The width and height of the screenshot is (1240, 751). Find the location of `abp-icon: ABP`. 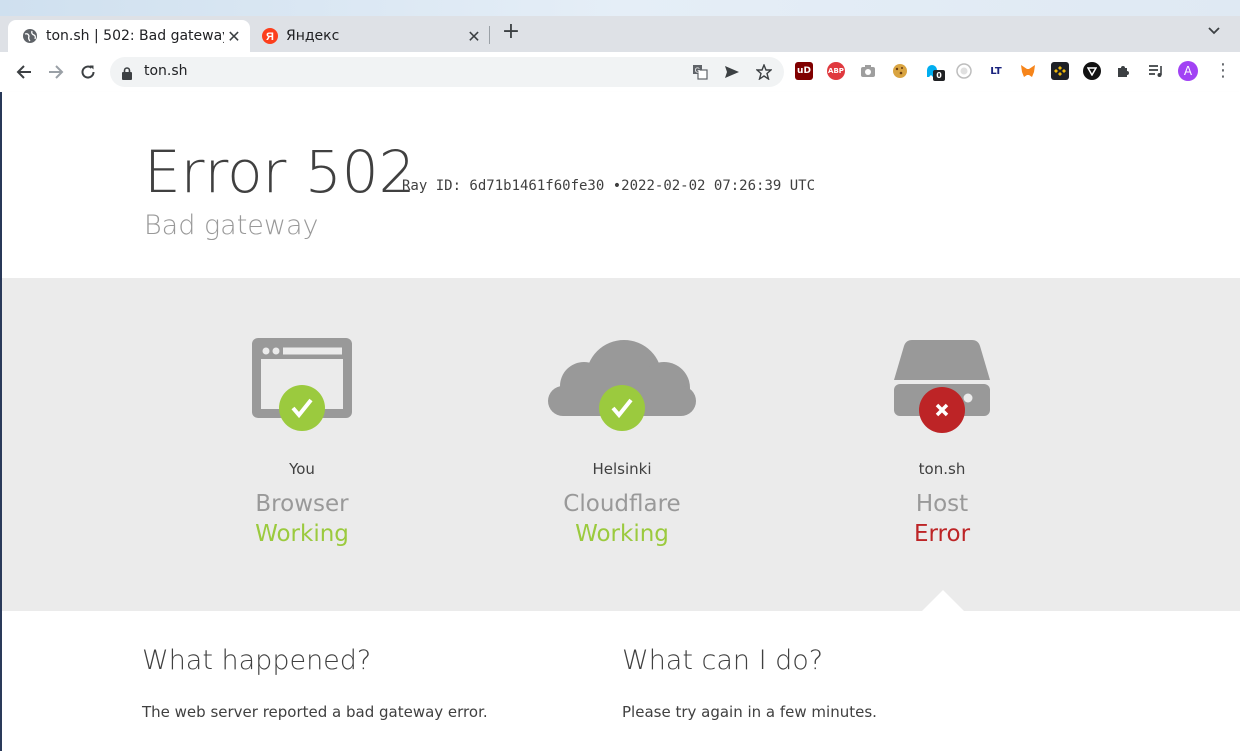

abp-icon: ABP is located at coordinates (836, 71).